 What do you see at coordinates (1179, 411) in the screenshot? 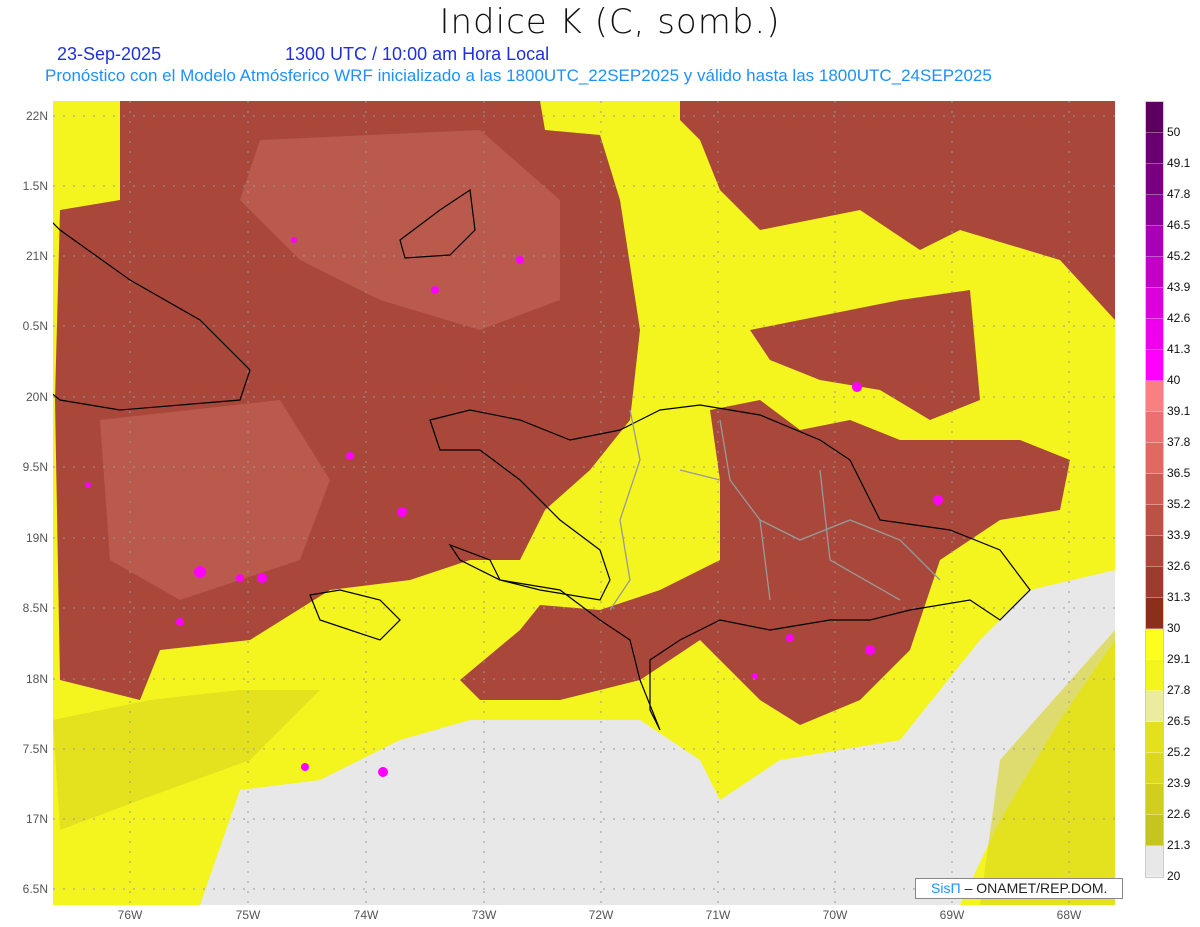
I see `colorbar-label: 39.1` at bounding box center [1179, 411].